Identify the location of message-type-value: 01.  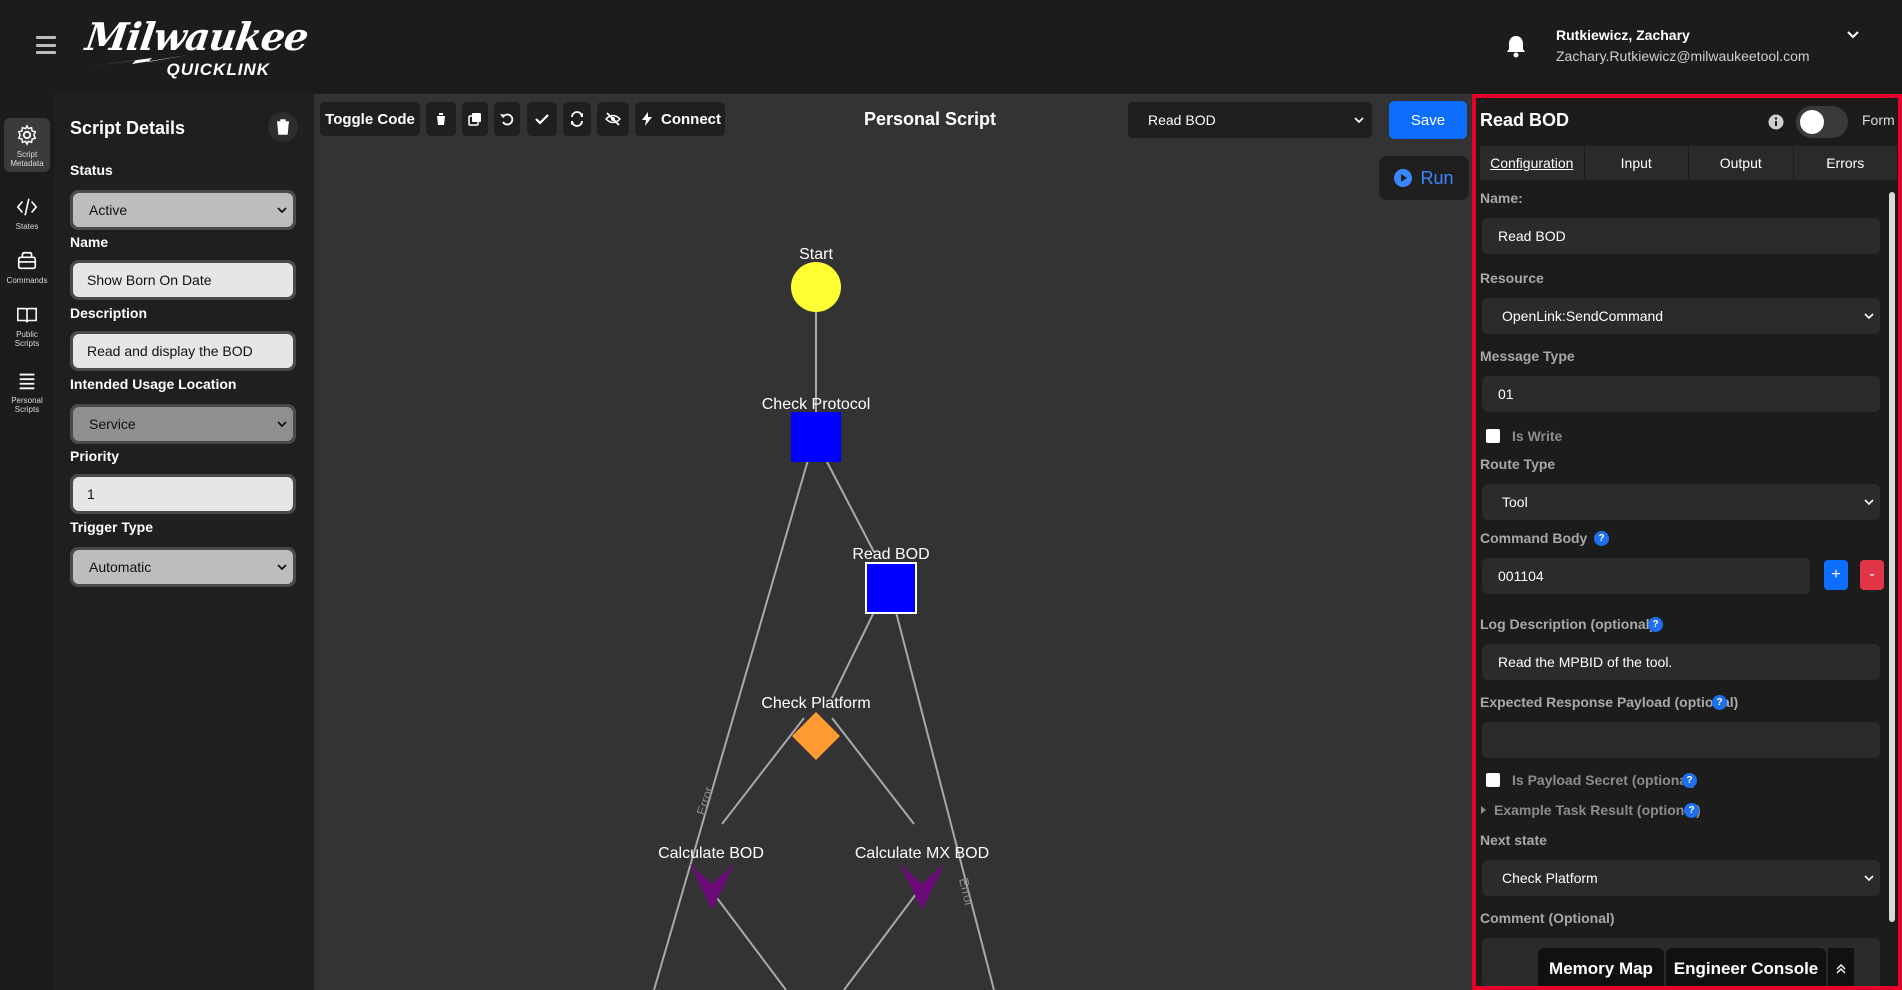
(1506, 394).